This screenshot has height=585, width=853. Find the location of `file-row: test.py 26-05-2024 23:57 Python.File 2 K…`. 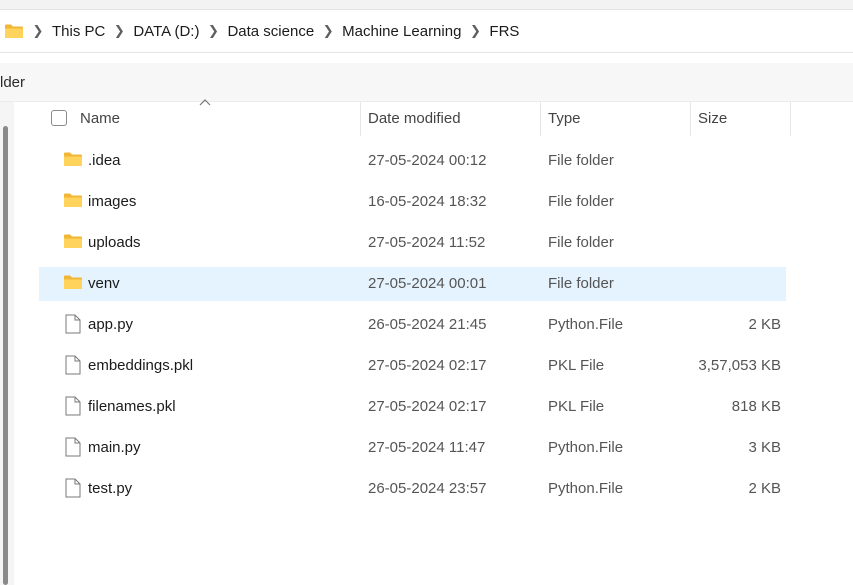

file-row: test.py 26-05-2024 23:57 Python.File 2 K… is located at coordinates (412, 489).